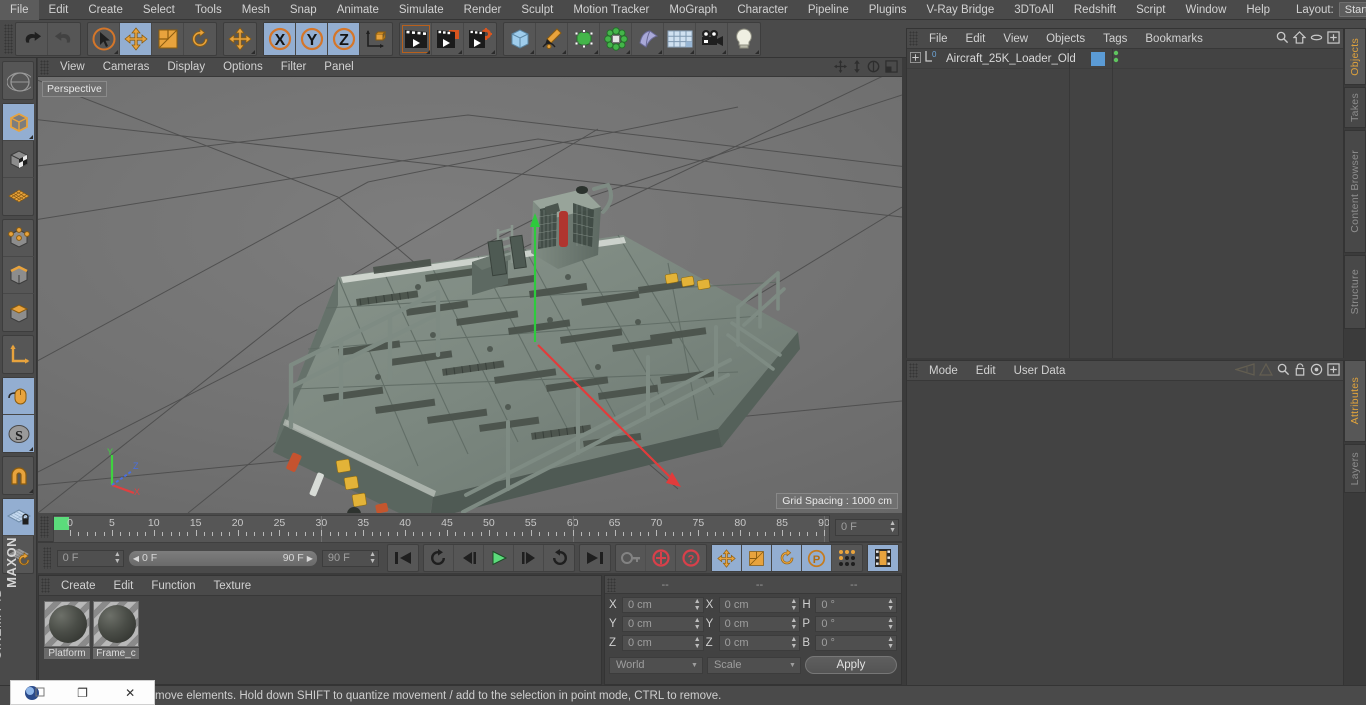 This screenshot has height=705, width=1366. I want to click on edges-mode-button, so click(18, 275).